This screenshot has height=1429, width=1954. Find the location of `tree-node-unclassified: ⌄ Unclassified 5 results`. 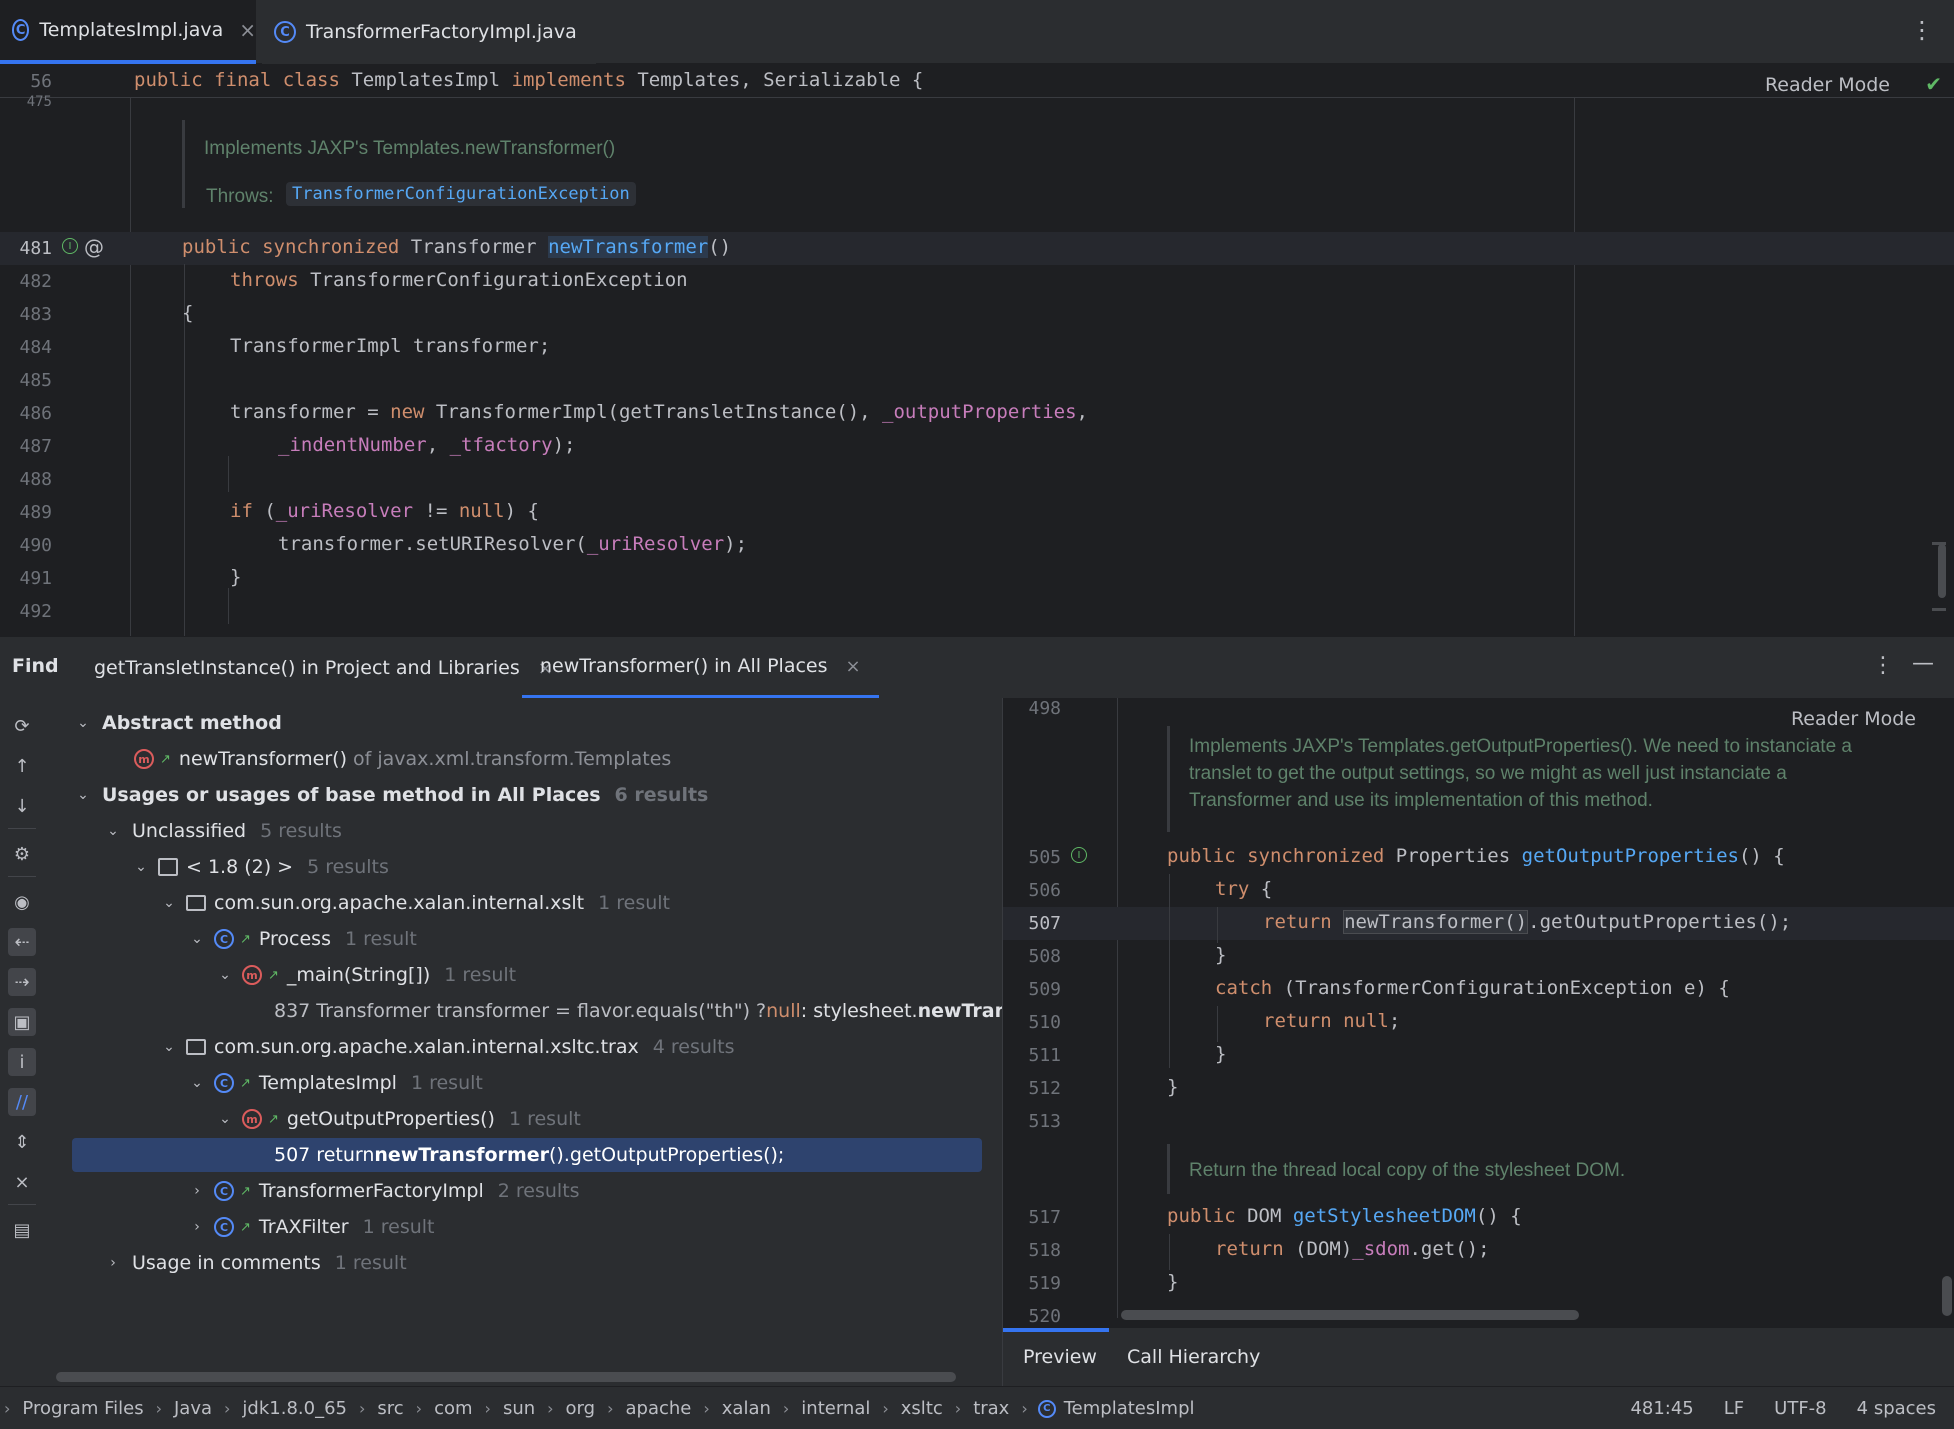

tree-node-unclassified: ⌄ Unclassified 5 results is located at coordinates (222, 831).